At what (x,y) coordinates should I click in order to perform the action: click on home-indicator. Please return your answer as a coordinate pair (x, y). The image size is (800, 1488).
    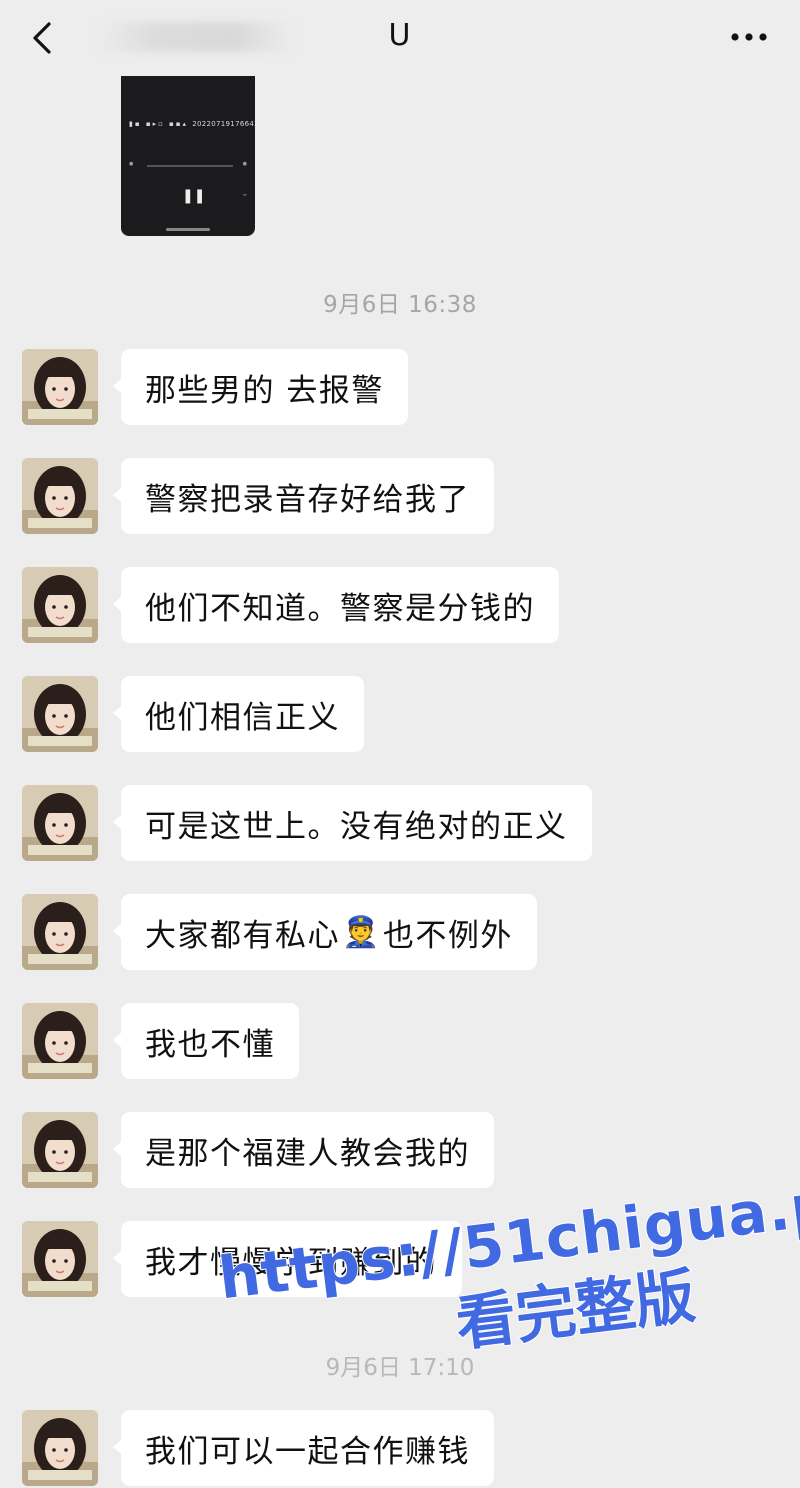
    Looking at the image, I should click on (188, 229).